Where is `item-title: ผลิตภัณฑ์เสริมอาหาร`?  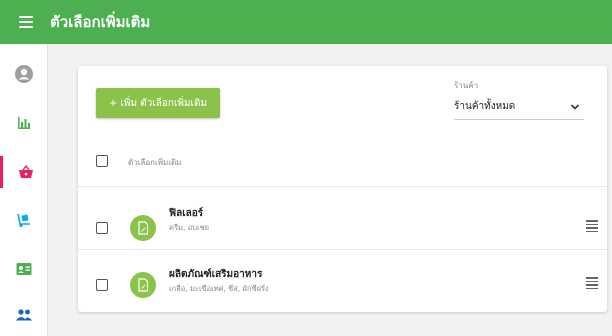 item-title: ผลิตภัณฑ์เสริมอาหาร is located at coordinates (216, 274).